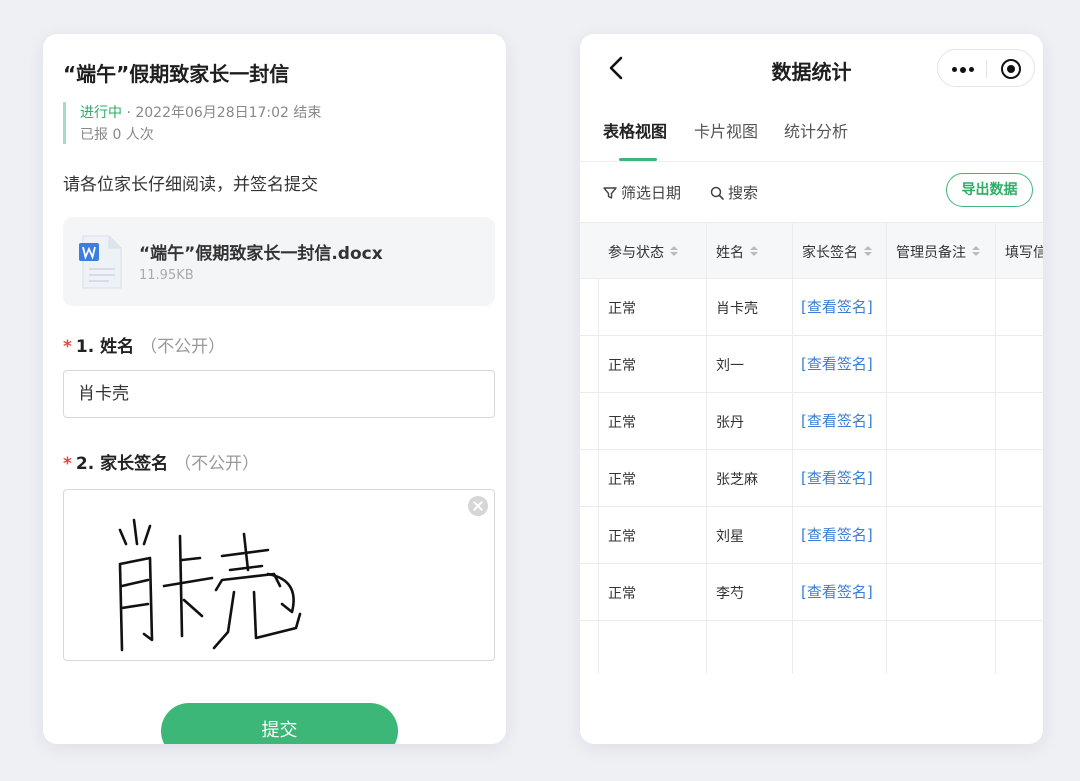 The image size is (1080, 781). I want to click on attachment-card: “端午”假期致家长一封信.docx 11.95KB, so click(279, 261).